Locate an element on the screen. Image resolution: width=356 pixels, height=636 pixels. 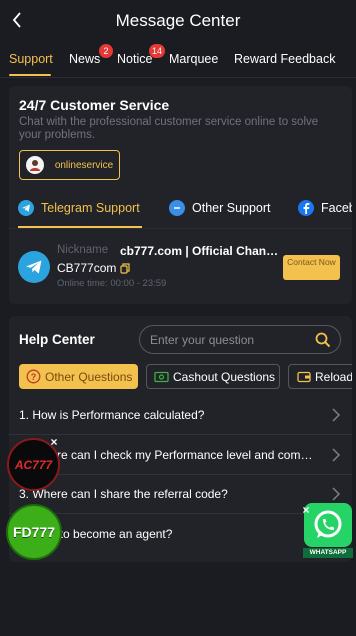
category-label: Cashout Questions is located at coordinates (224, 376).